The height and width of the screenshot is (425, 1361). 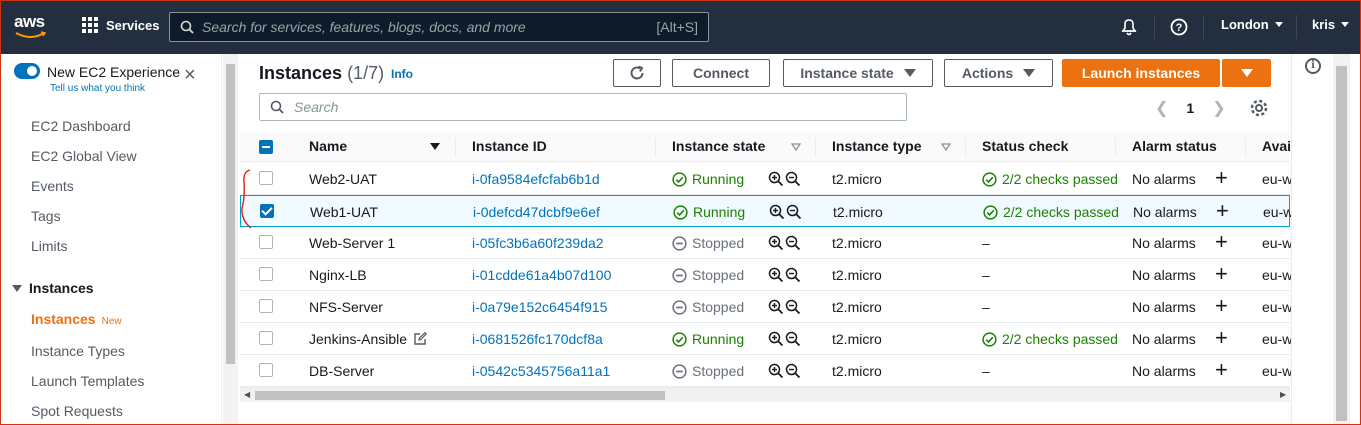 I want to click on connect-button: Connect, so click(x=721, y=73).